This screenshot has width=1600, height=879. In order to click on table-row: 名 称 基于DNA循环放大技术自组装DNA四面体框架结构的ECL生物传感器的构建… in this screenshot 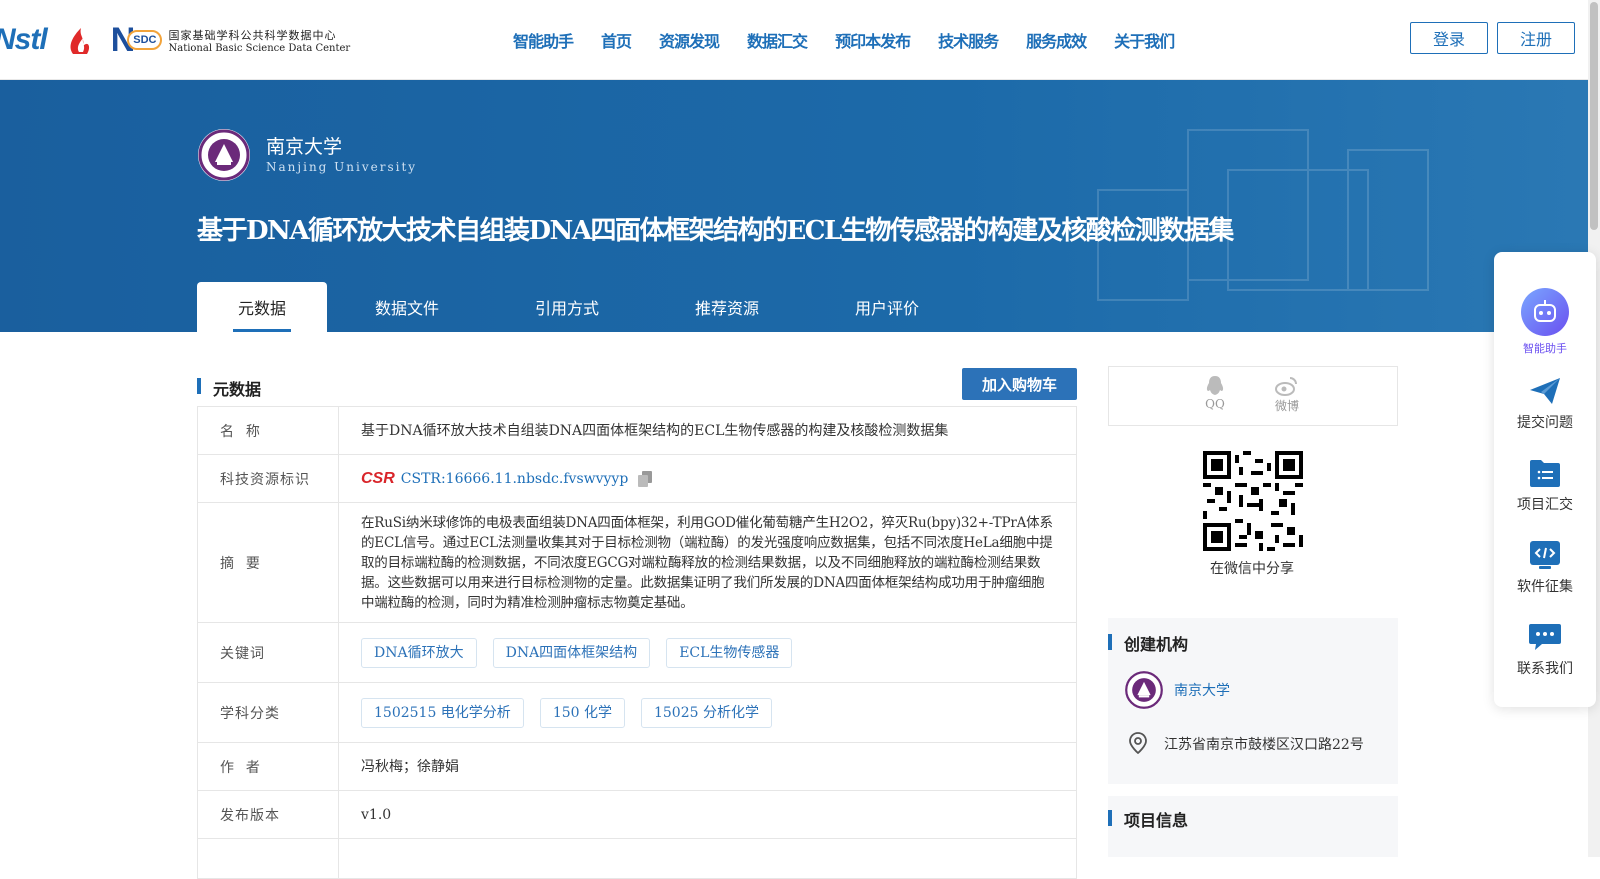, I will do `click(637, 431)`.